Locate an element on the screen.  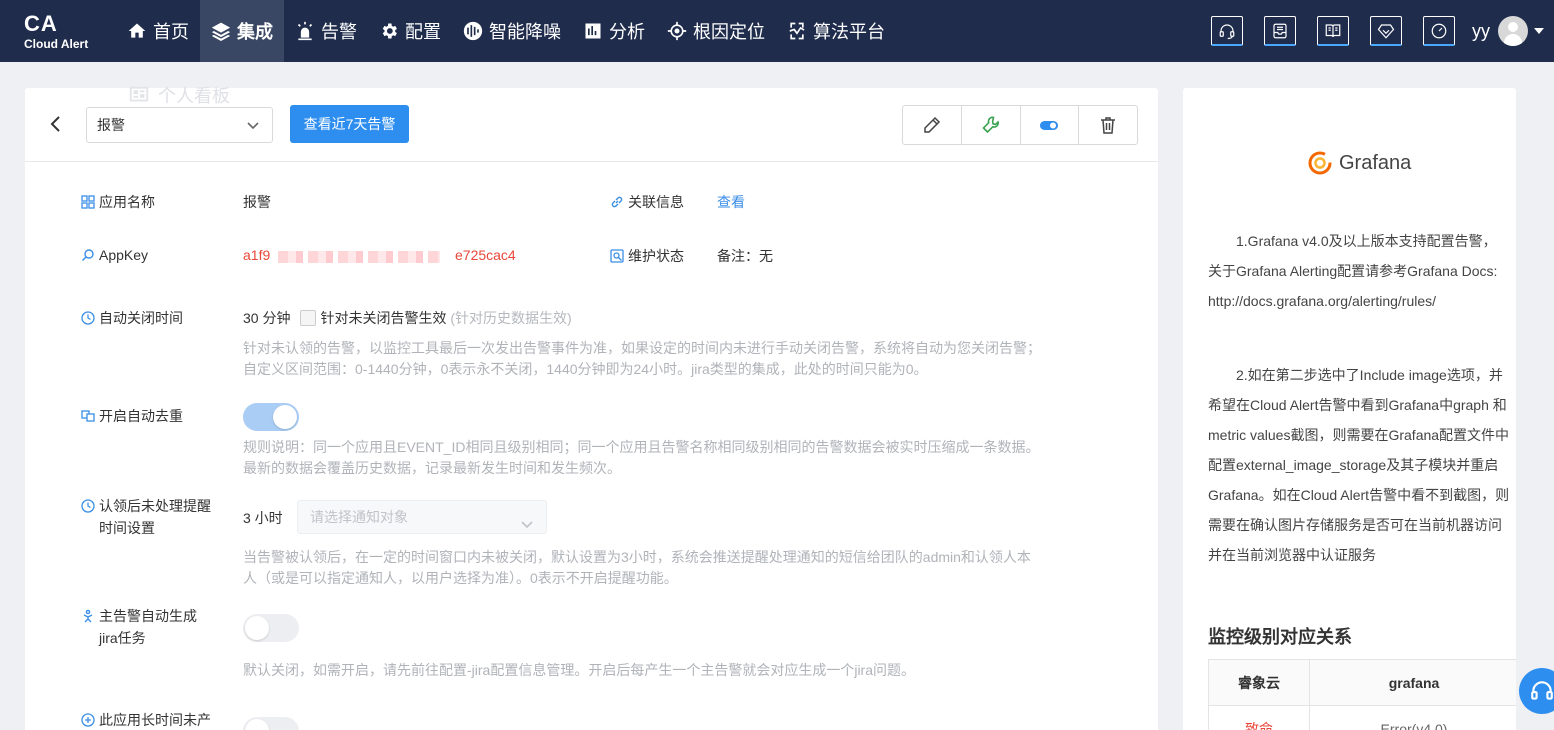
nav-item-integration: 集成 is located at coordinates (242, 31).